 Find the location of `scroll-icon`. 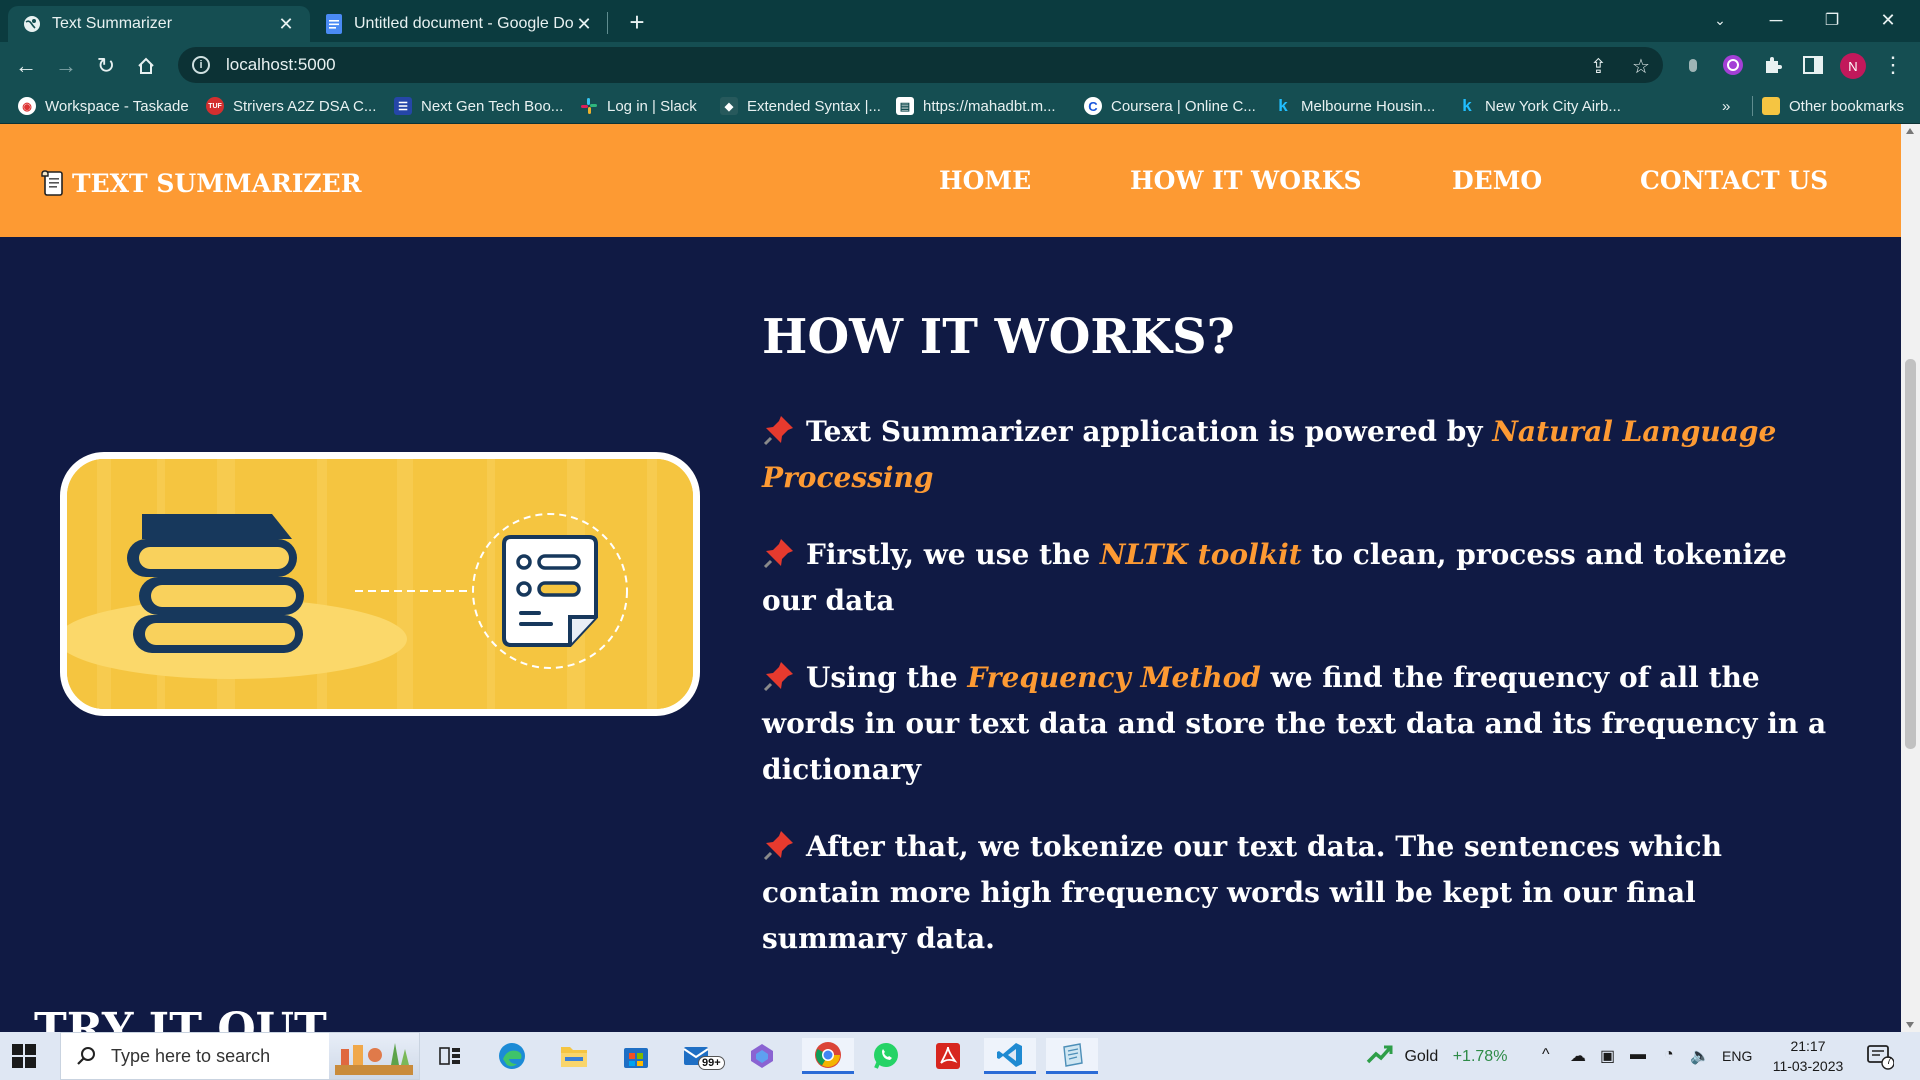

scroll-icon is located at coordinates (52, 183).